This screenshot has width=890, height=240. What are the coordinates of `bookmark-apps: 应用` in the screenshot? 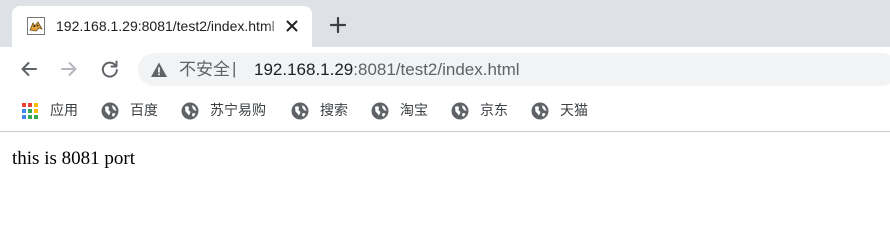 It's located at (49, 111).